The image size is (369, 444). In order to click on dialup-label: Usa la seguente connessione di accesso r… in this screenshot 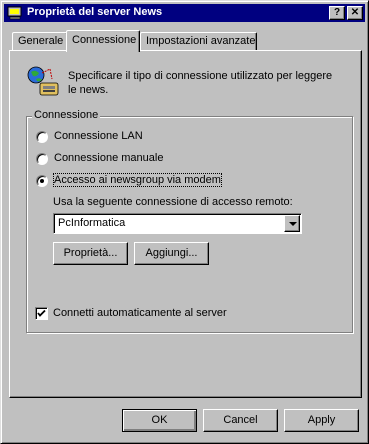, I will do `click(173, 202)`.